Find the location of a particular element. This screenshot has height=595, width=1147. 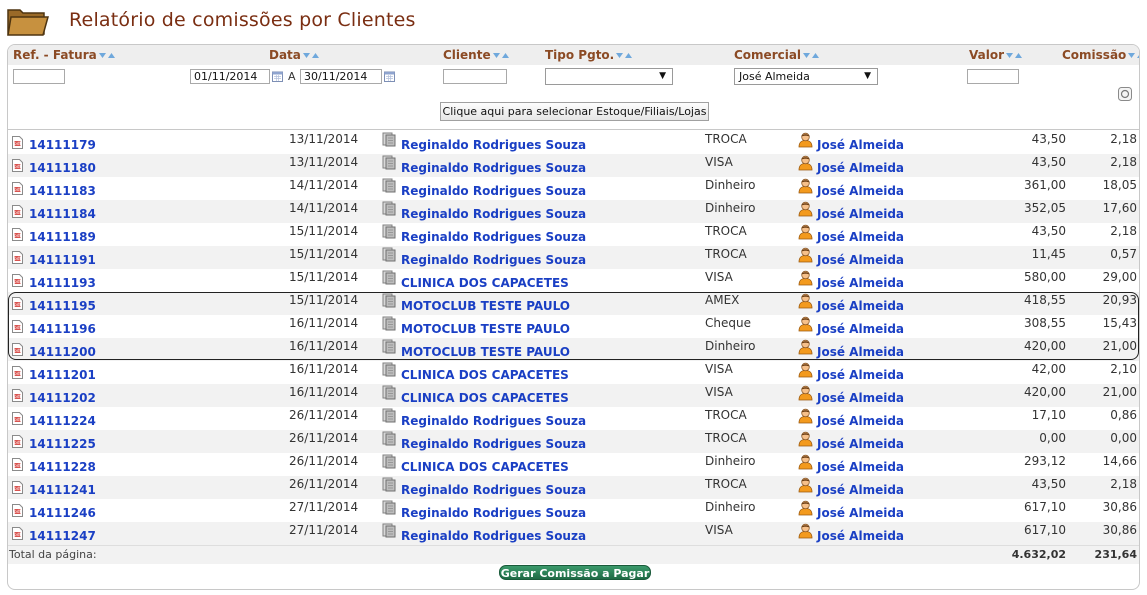

date-from-input is located at coordinates (230, 76).